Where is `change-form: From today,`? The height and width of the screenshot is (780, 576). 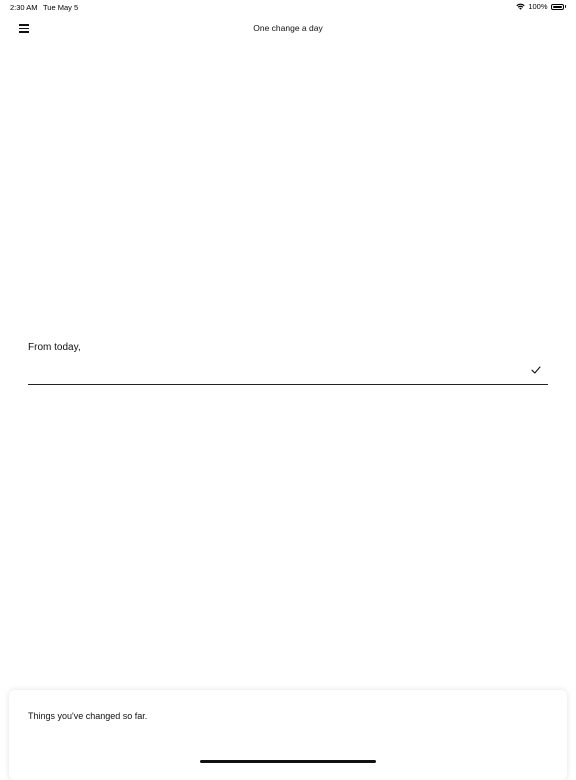
change-form: From today, is located at coordinates (288, 363).